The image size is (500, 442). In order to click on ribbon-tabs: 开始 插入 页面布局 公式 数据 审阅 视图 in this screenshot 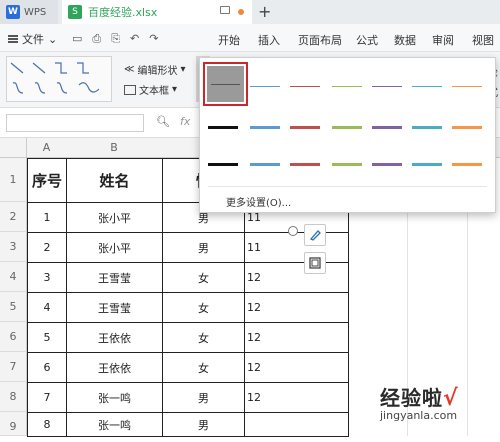, I will do `click(359, 40)`.